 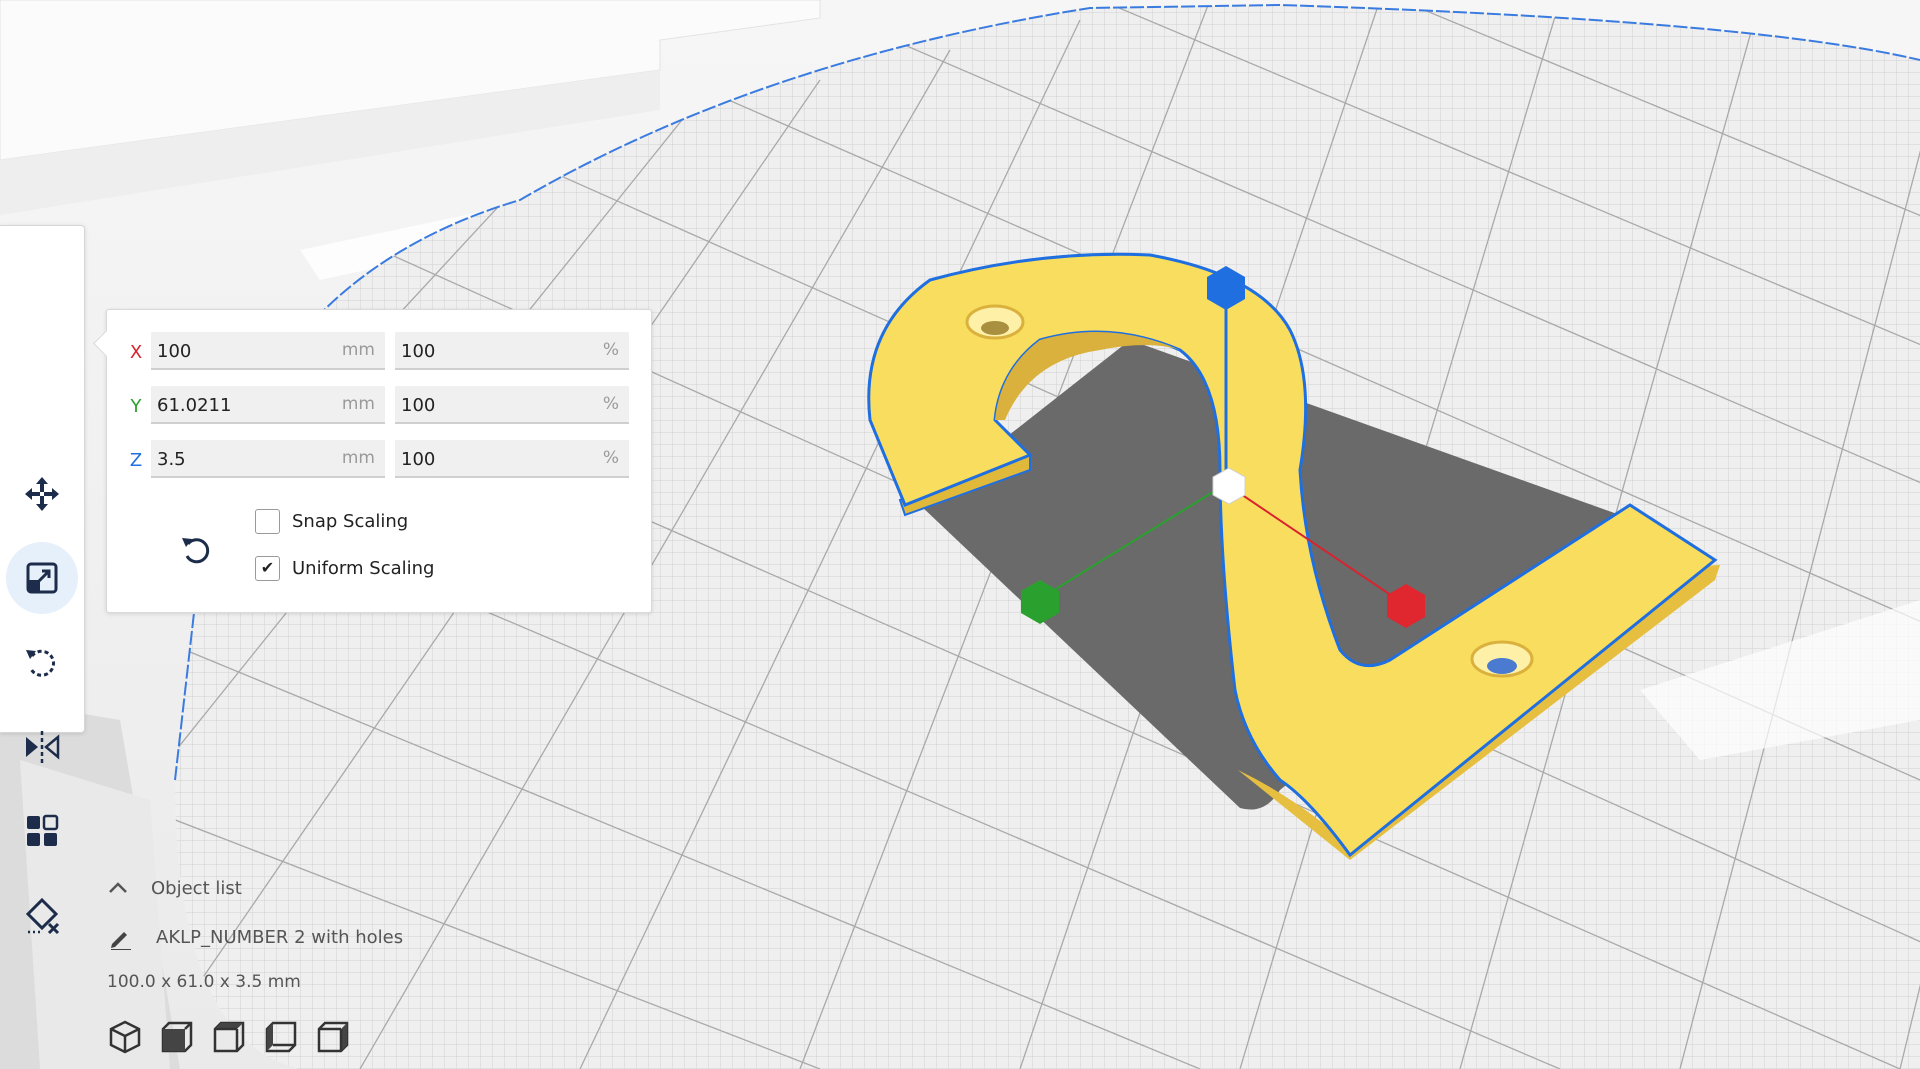 I want to click on cube-right-icon, so click(x=333, y=1037).